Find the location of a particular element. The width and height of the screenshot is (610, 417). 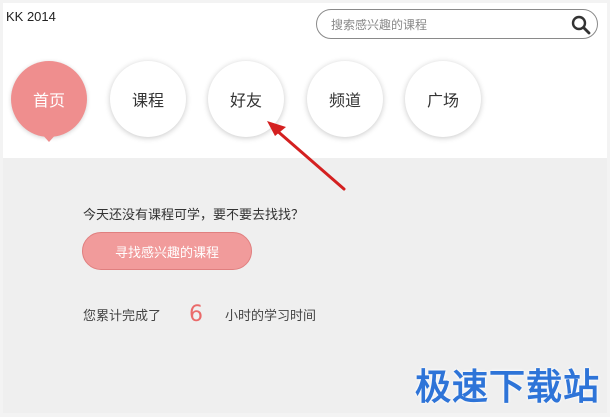

stats-suffix: 小时的学习时间 is located at coordinates (271, 316).